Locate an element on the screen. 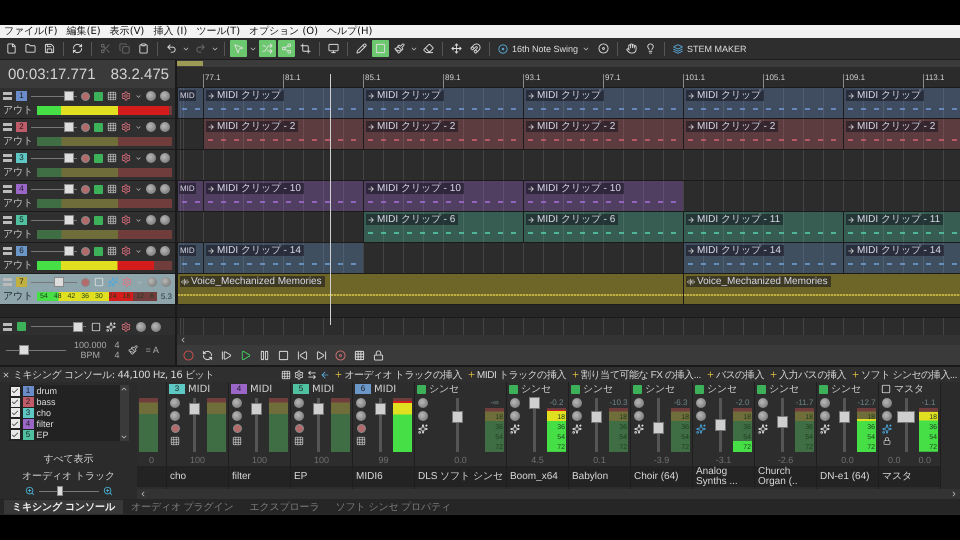 The width and height of the screenshot is (960, 540). strip-name-cell: Babylon is located at coordinates (599, 476).